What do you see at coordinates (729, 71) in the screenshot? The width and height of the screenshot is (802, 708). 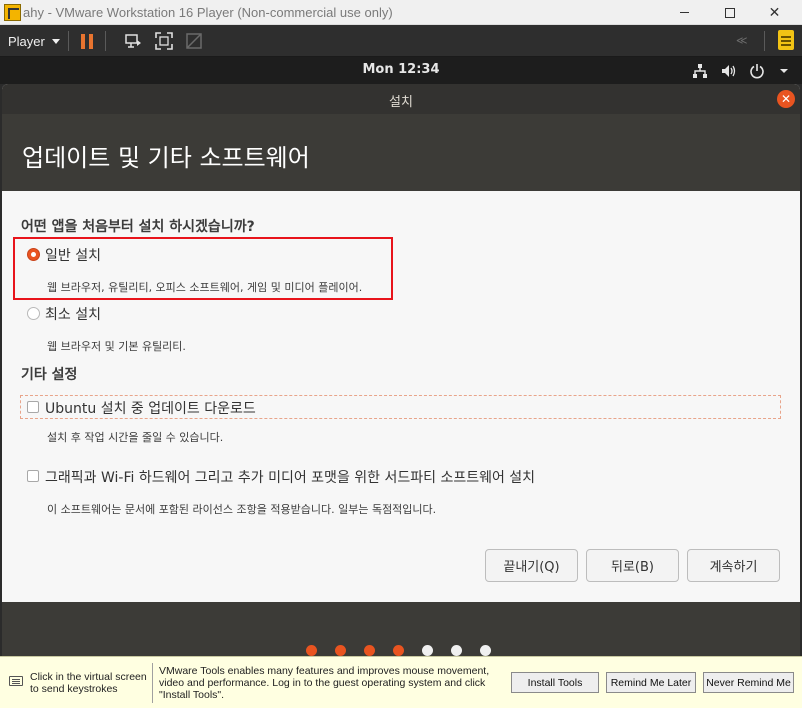 I see `volume-icon` at bounding box center [729, 71].